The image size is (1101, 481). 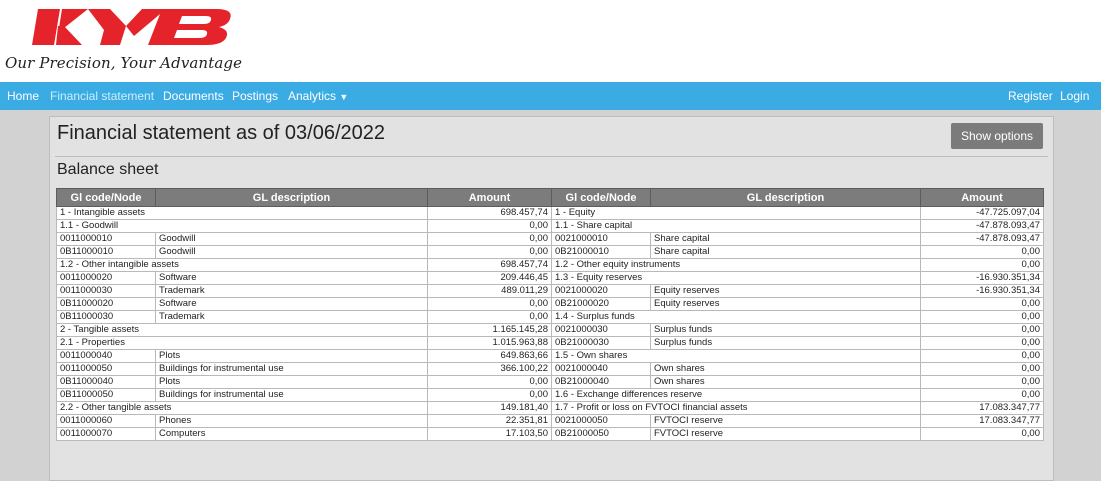 What do you see at coordinates (997, 136) in the screenshot?
I see `show-options-button: Show options` at bounding box center [997, 136].